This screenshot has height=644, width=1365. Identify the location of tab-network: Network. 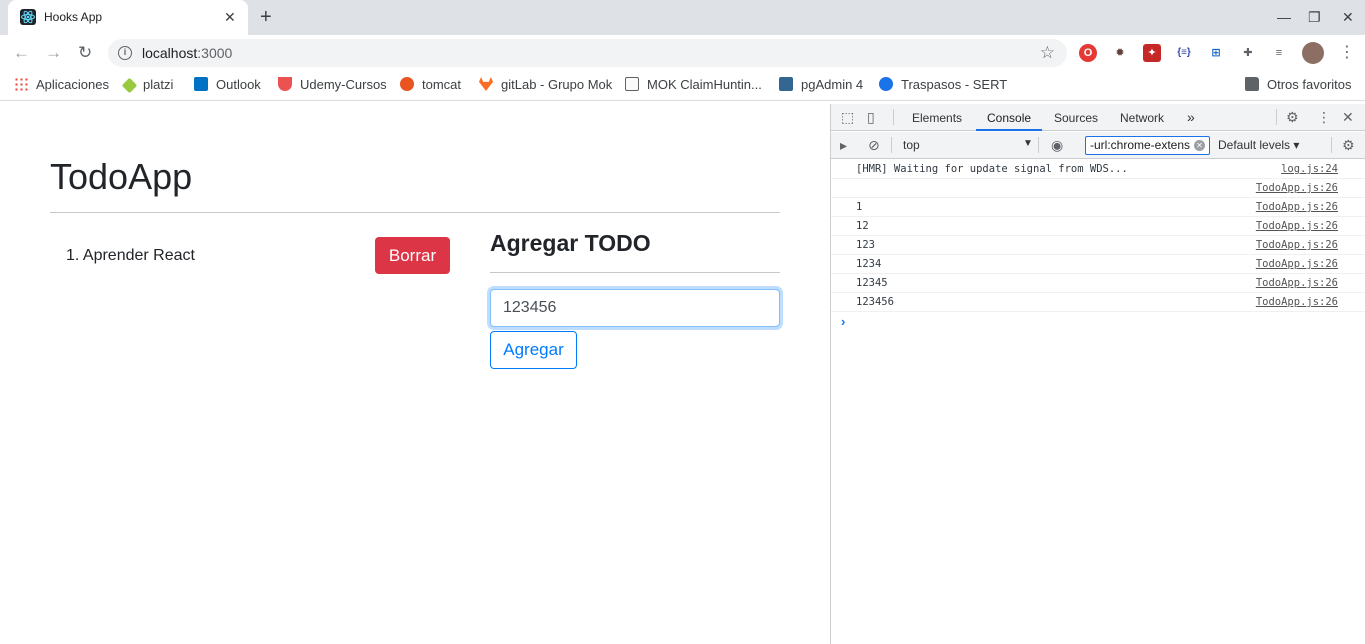
(1142, 118).